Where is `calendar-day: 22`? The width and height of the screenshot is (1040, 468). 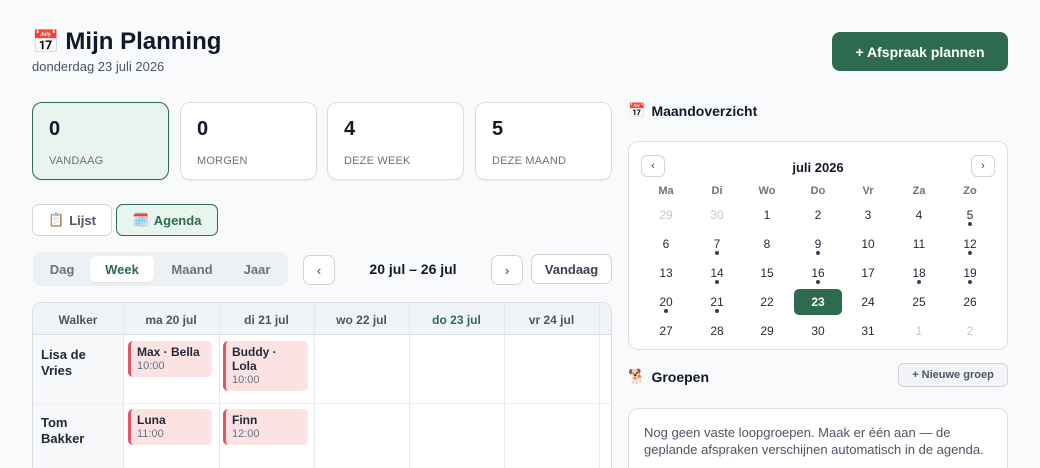 calendar-day: 22 is located at coordinates (767, 302).